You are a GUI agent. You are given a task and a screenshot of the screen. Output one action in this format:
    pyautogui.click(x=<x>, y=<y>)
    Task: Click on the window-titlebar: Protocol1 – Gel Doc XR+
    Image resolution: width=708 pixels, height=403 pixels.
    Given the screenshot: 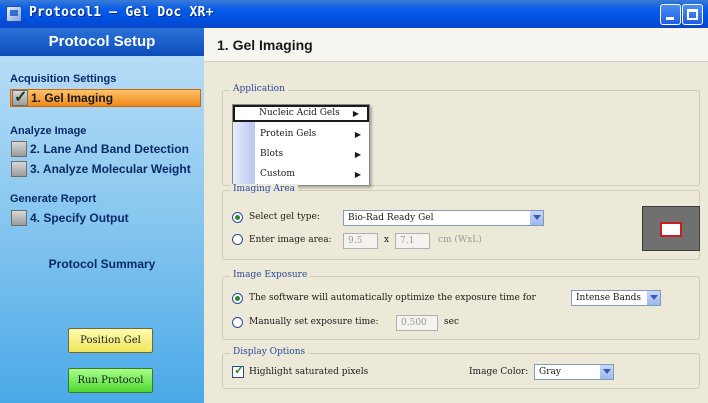 What is the action you would take?
    pyautogui.click(x=354, y=14)
    